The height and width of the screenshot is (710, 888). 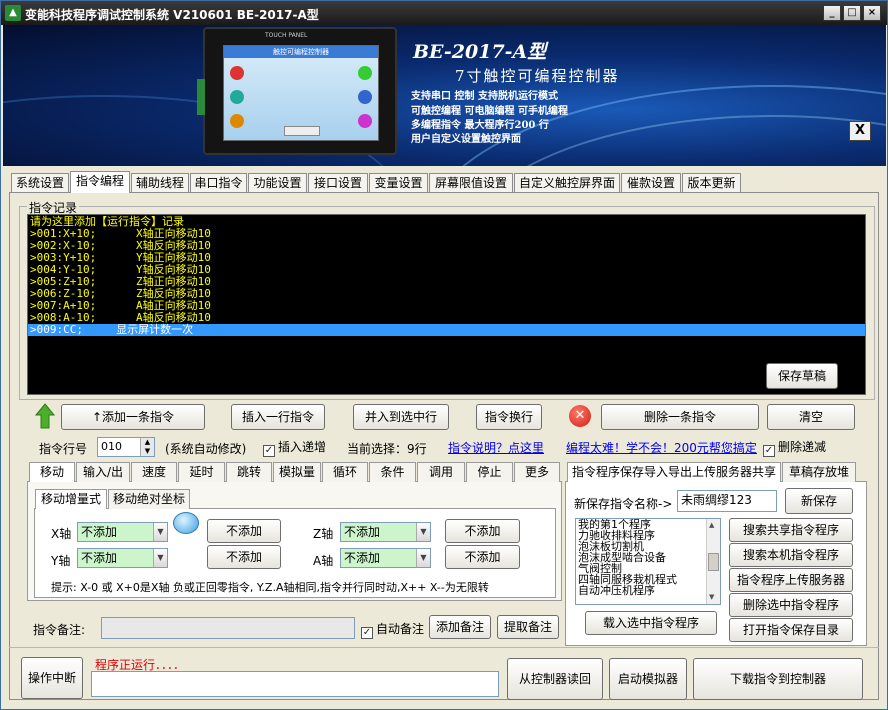 I want to click on cmd-tab-delay: 延时, so click(x=201, y=472).